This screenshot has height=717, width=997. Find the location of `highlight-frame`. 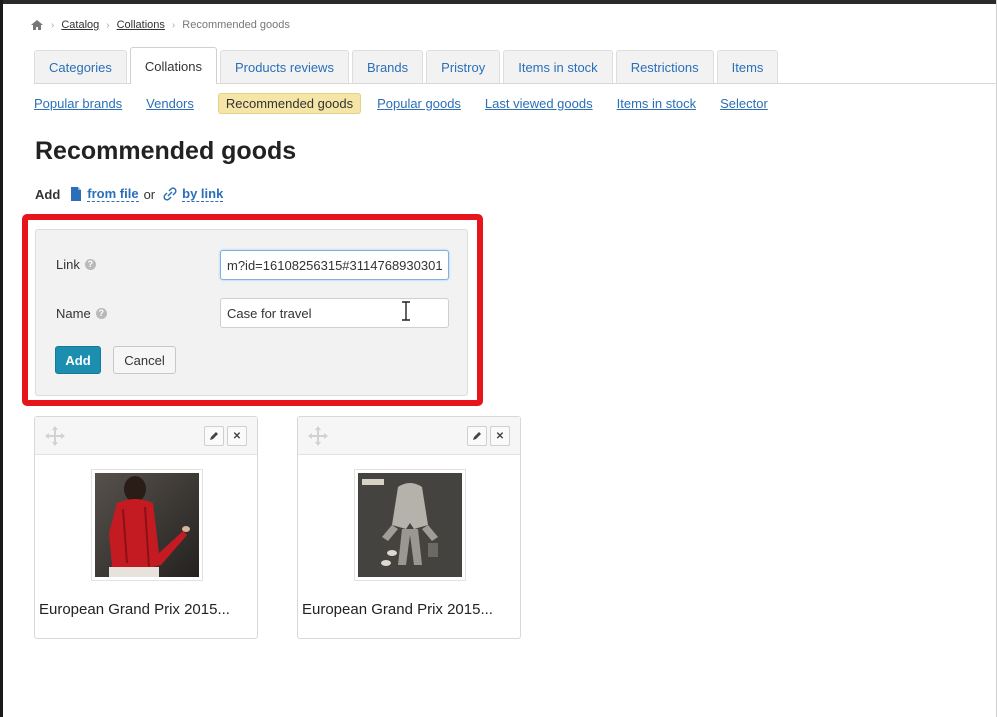

highlight-frame is located at coordinates (252, 310).